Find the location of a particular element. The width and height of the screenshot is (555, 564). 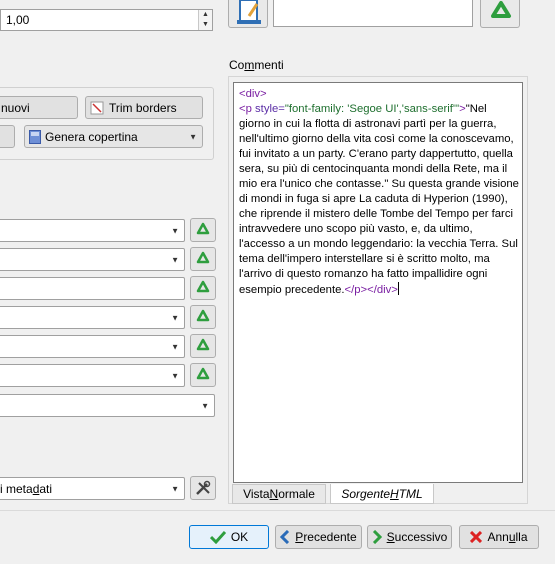

field-combo-4: ▼ is located at coordinates (92, 317).